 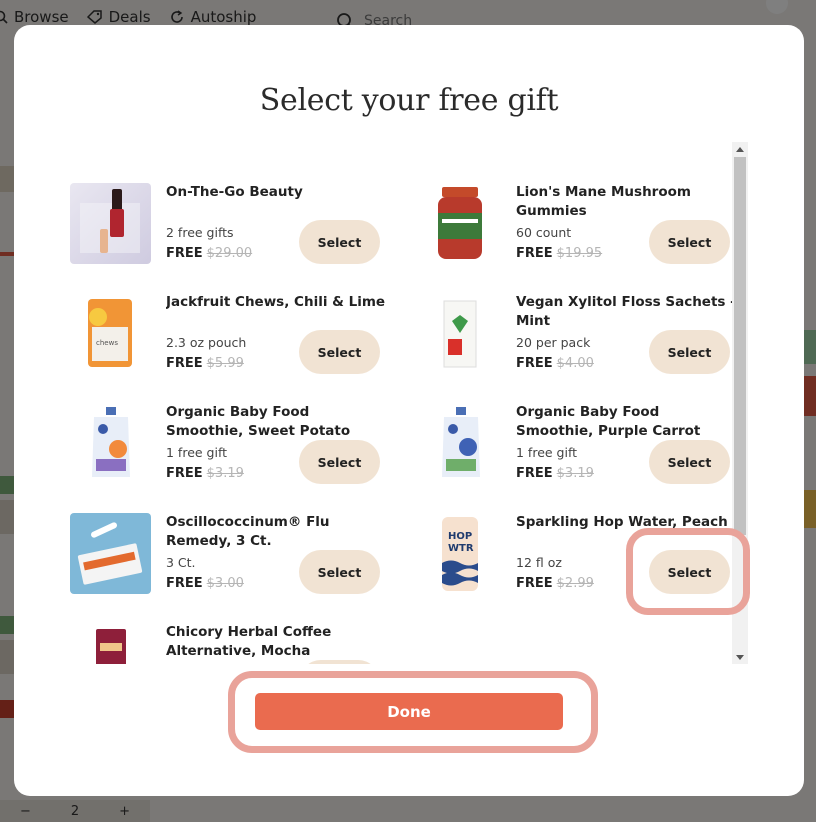 What do you see at coordinates (248, 531) in the screenshot?
I see `product-name: Oscillococcinum® Flu Remedy, 3 Ct.` at bounding box center [248, 531].